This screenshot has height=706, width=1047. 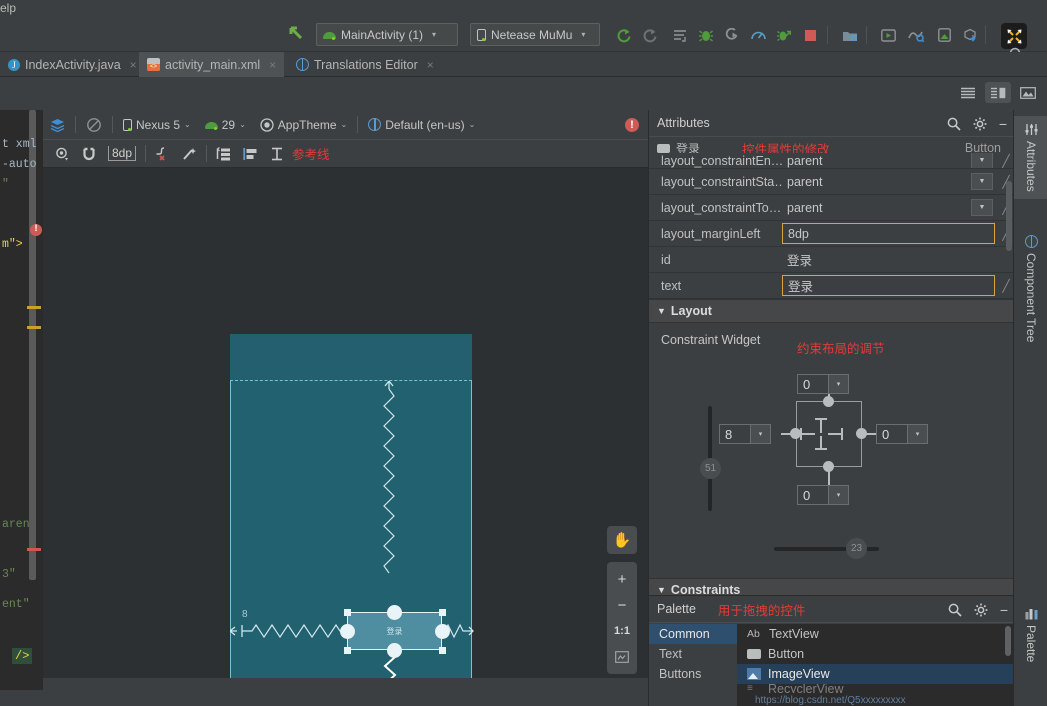 I want to click on palette-category-buttons: Buttons, so click(x=693, y=674).